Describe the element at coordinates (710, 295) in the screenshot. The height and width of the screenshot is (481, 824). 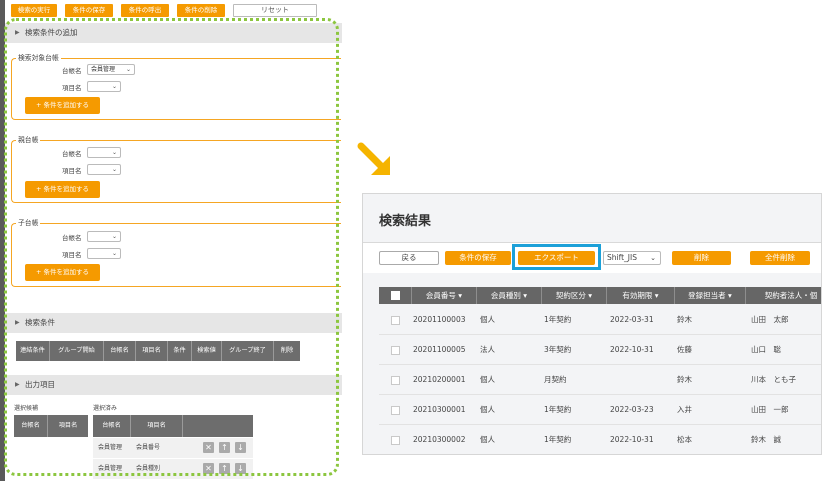
I see `col-staff: 登録担当者 ▾` at that location.